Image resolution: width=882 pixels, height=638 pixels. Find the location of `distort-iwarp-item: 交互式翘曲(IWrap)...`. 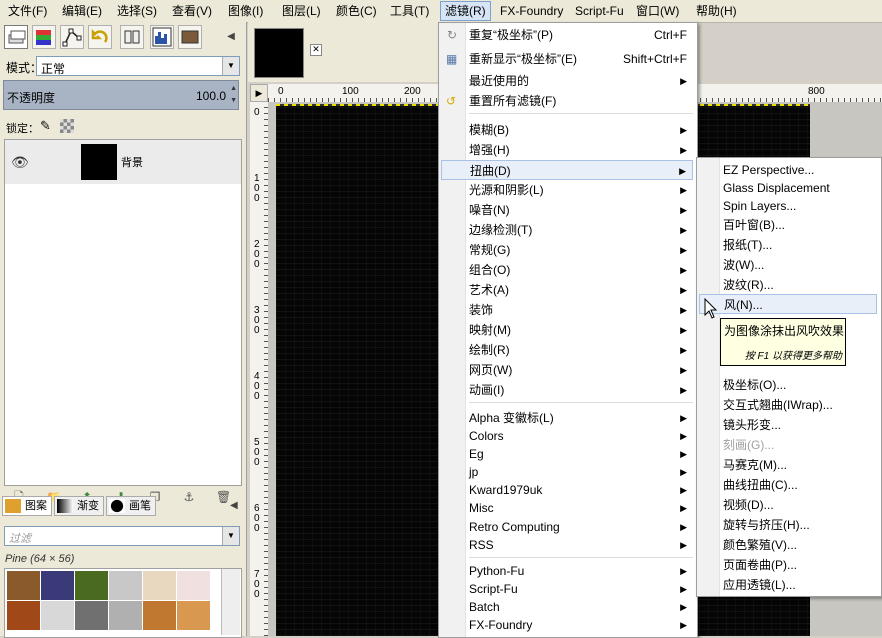

distort-iwarp-item: 交互式翘曲(IWrap)... is located at coordinates (788, 405).